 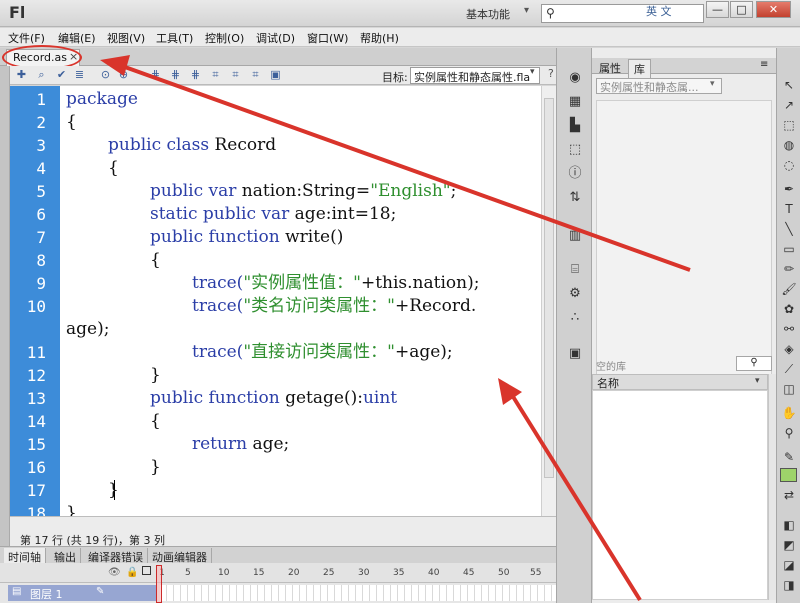 What do you see at coordinates (576, 497) in the screenshot?
I see `annotation-arrow-to-code` at bounding box center [576, 497].